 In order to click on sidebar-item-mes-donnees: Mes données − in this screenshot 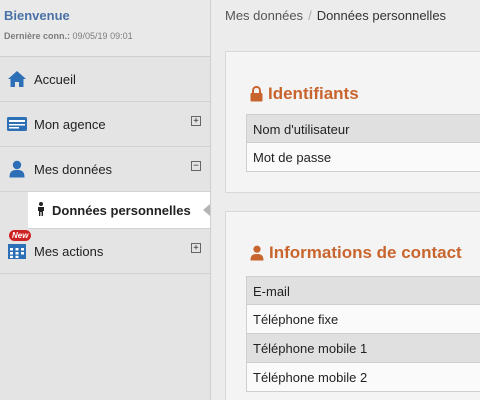, I will do `click(105, 169)`.